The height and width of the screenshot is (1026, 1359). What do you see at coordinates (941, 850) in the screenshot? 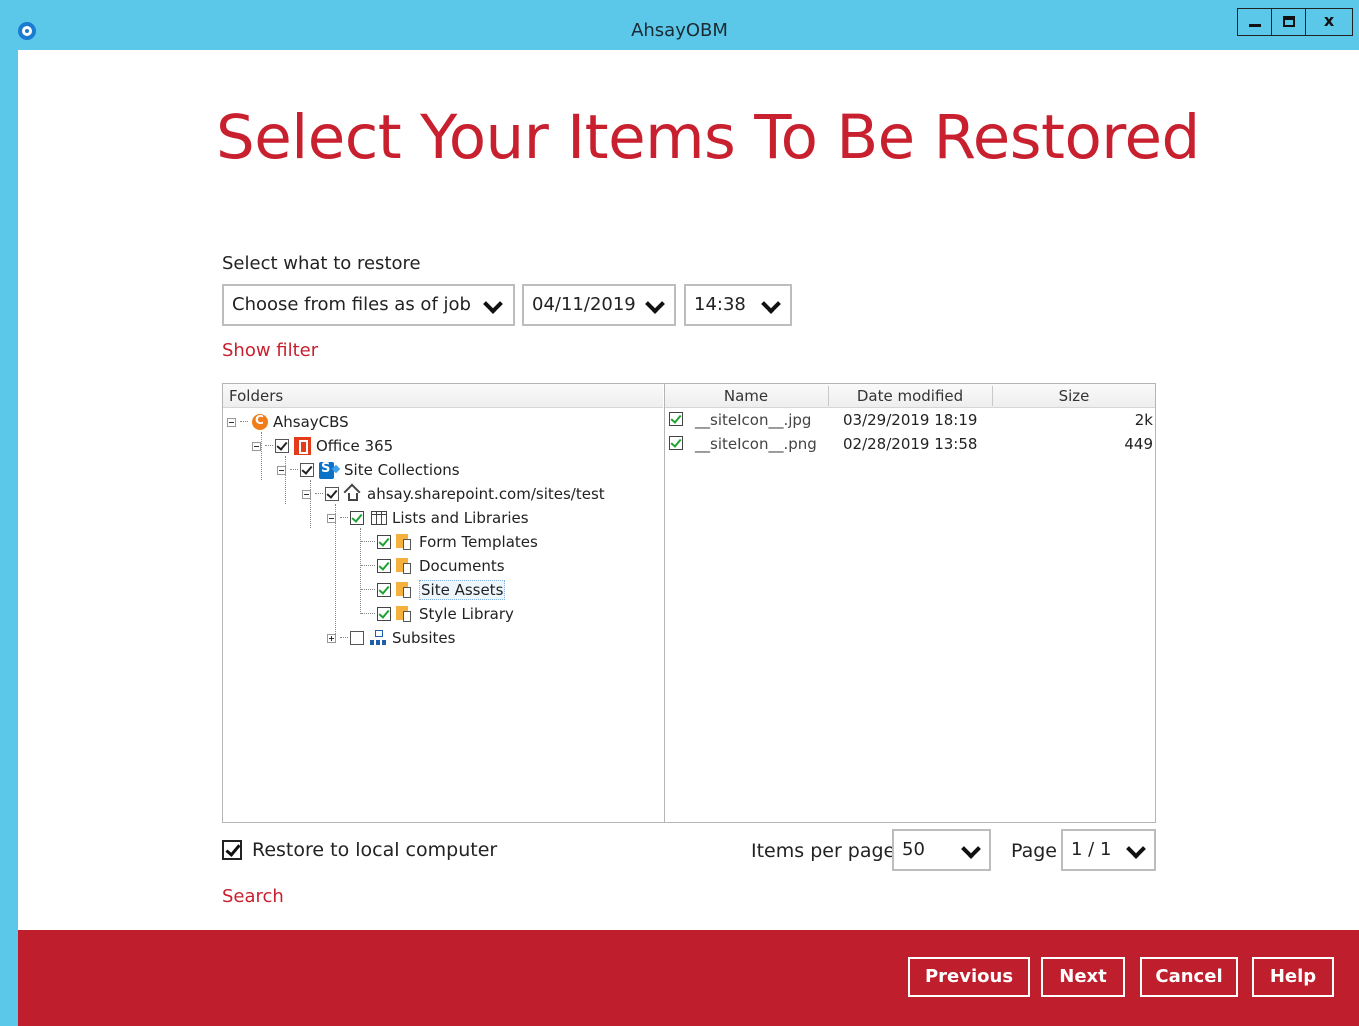
I see `items-per-page-dropdown: 50` at bounding box center [941, 850].